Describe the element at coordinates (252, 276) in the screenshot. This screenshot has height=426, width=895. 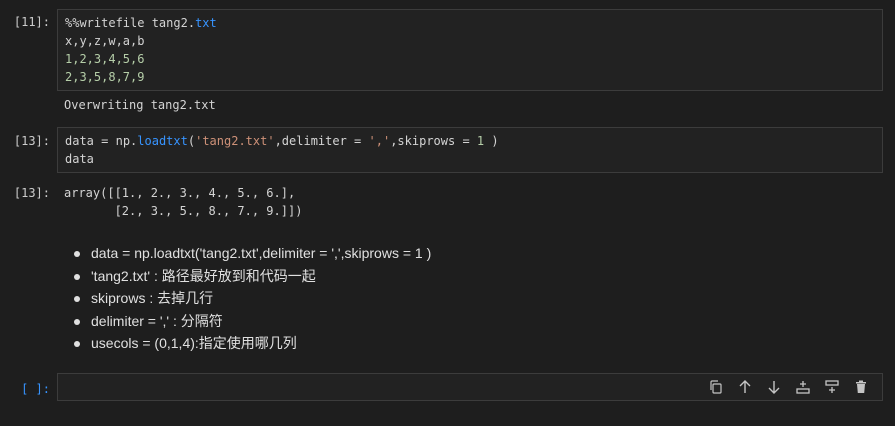
I see `list-item: 'tang2.txt' : 路径最好放到和代码一起` at that location.